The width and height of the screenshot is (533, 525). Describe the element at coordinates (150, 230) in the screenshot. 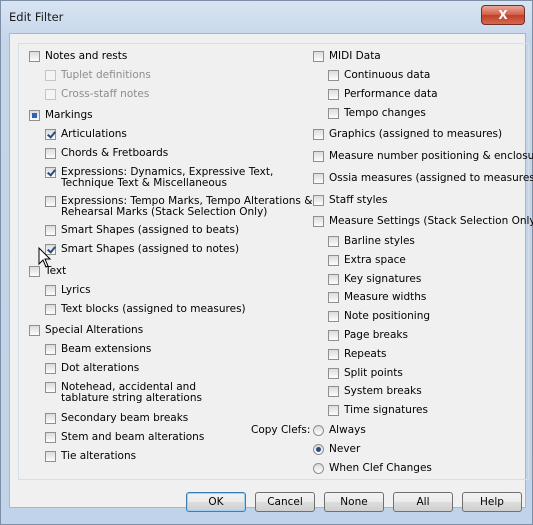

I see `checkbox-label: Smart Shapes (assigned to beats)` at that location.